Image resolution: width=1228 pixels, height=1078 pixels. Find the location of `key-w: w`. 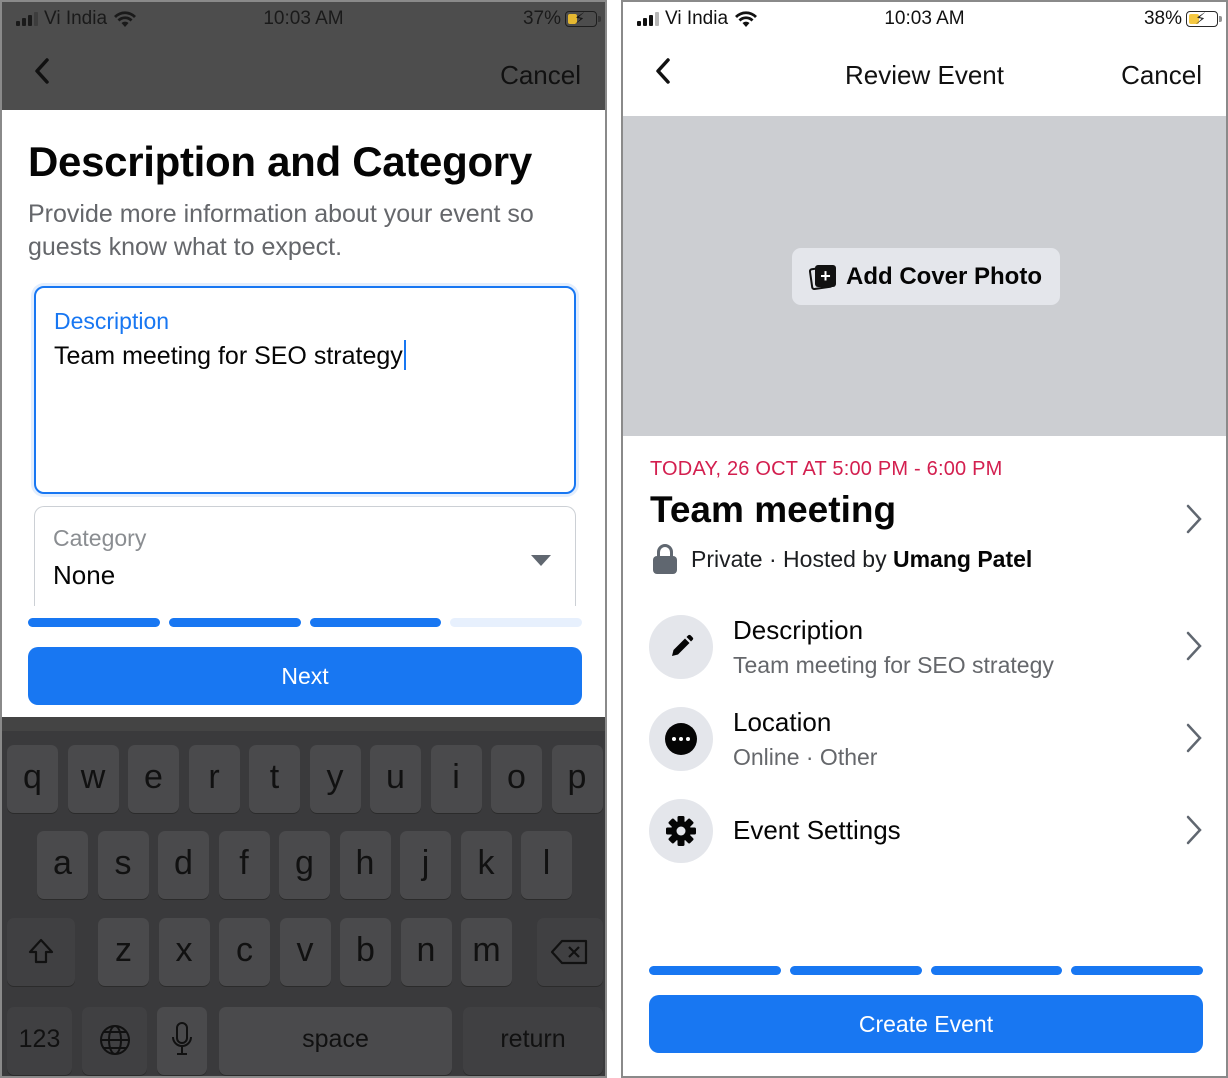

key-w: w is located at coordinates (93, 779).